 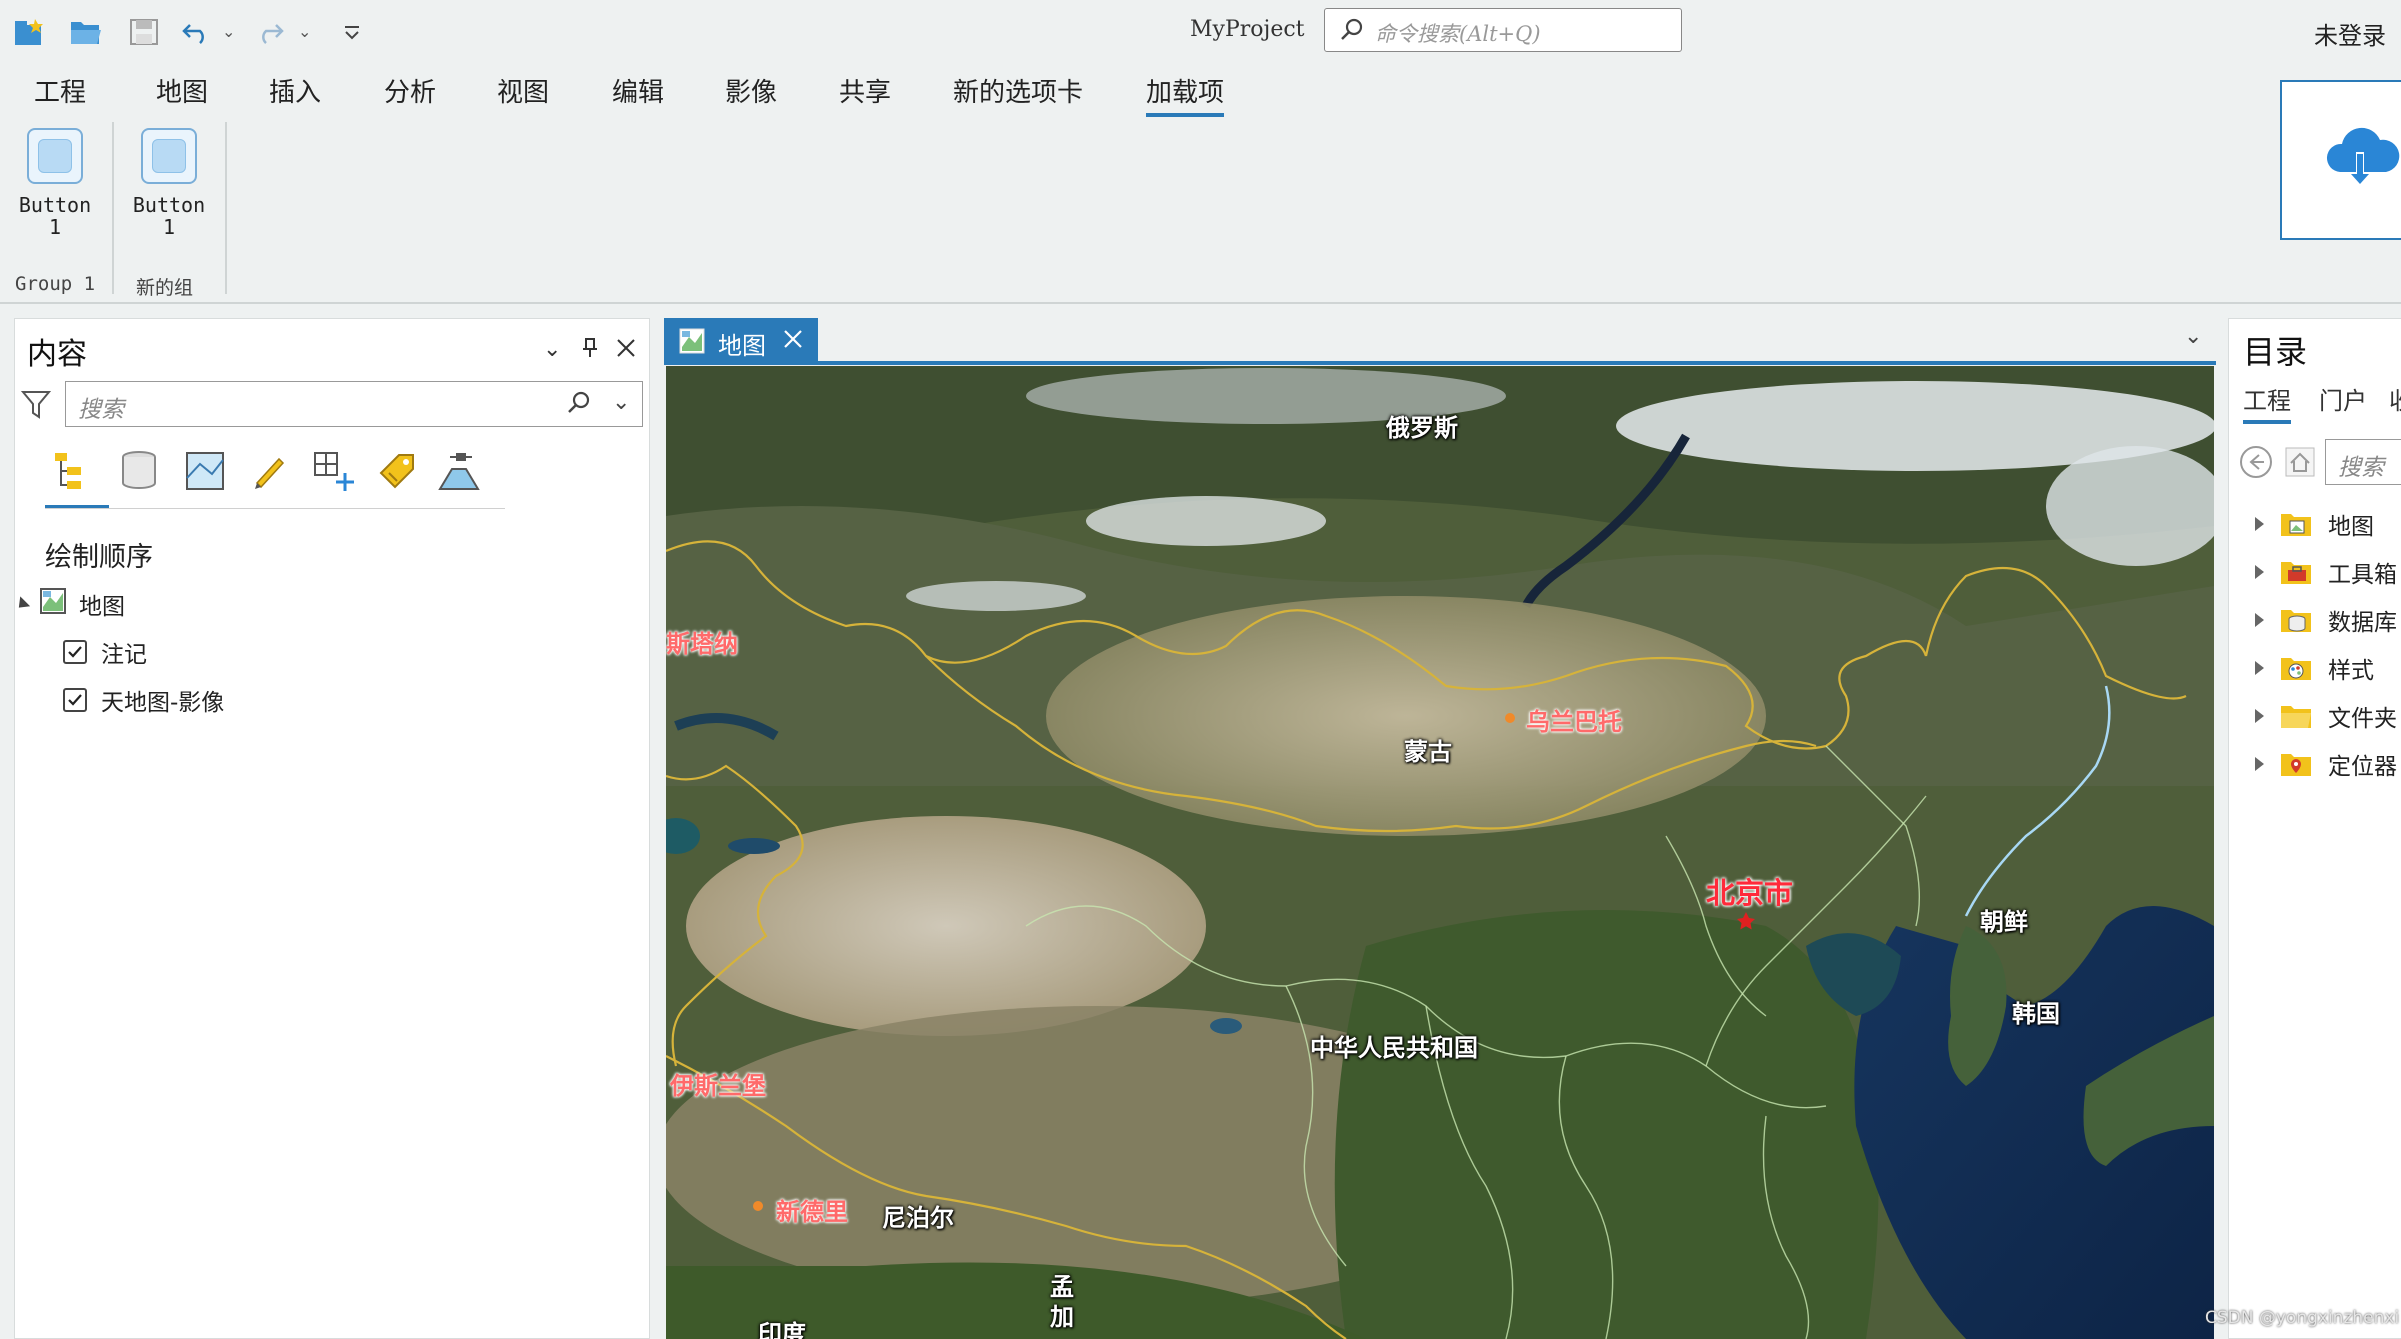 I want to click on tab-add-in: 加载项, so click(x=1185, y=94).